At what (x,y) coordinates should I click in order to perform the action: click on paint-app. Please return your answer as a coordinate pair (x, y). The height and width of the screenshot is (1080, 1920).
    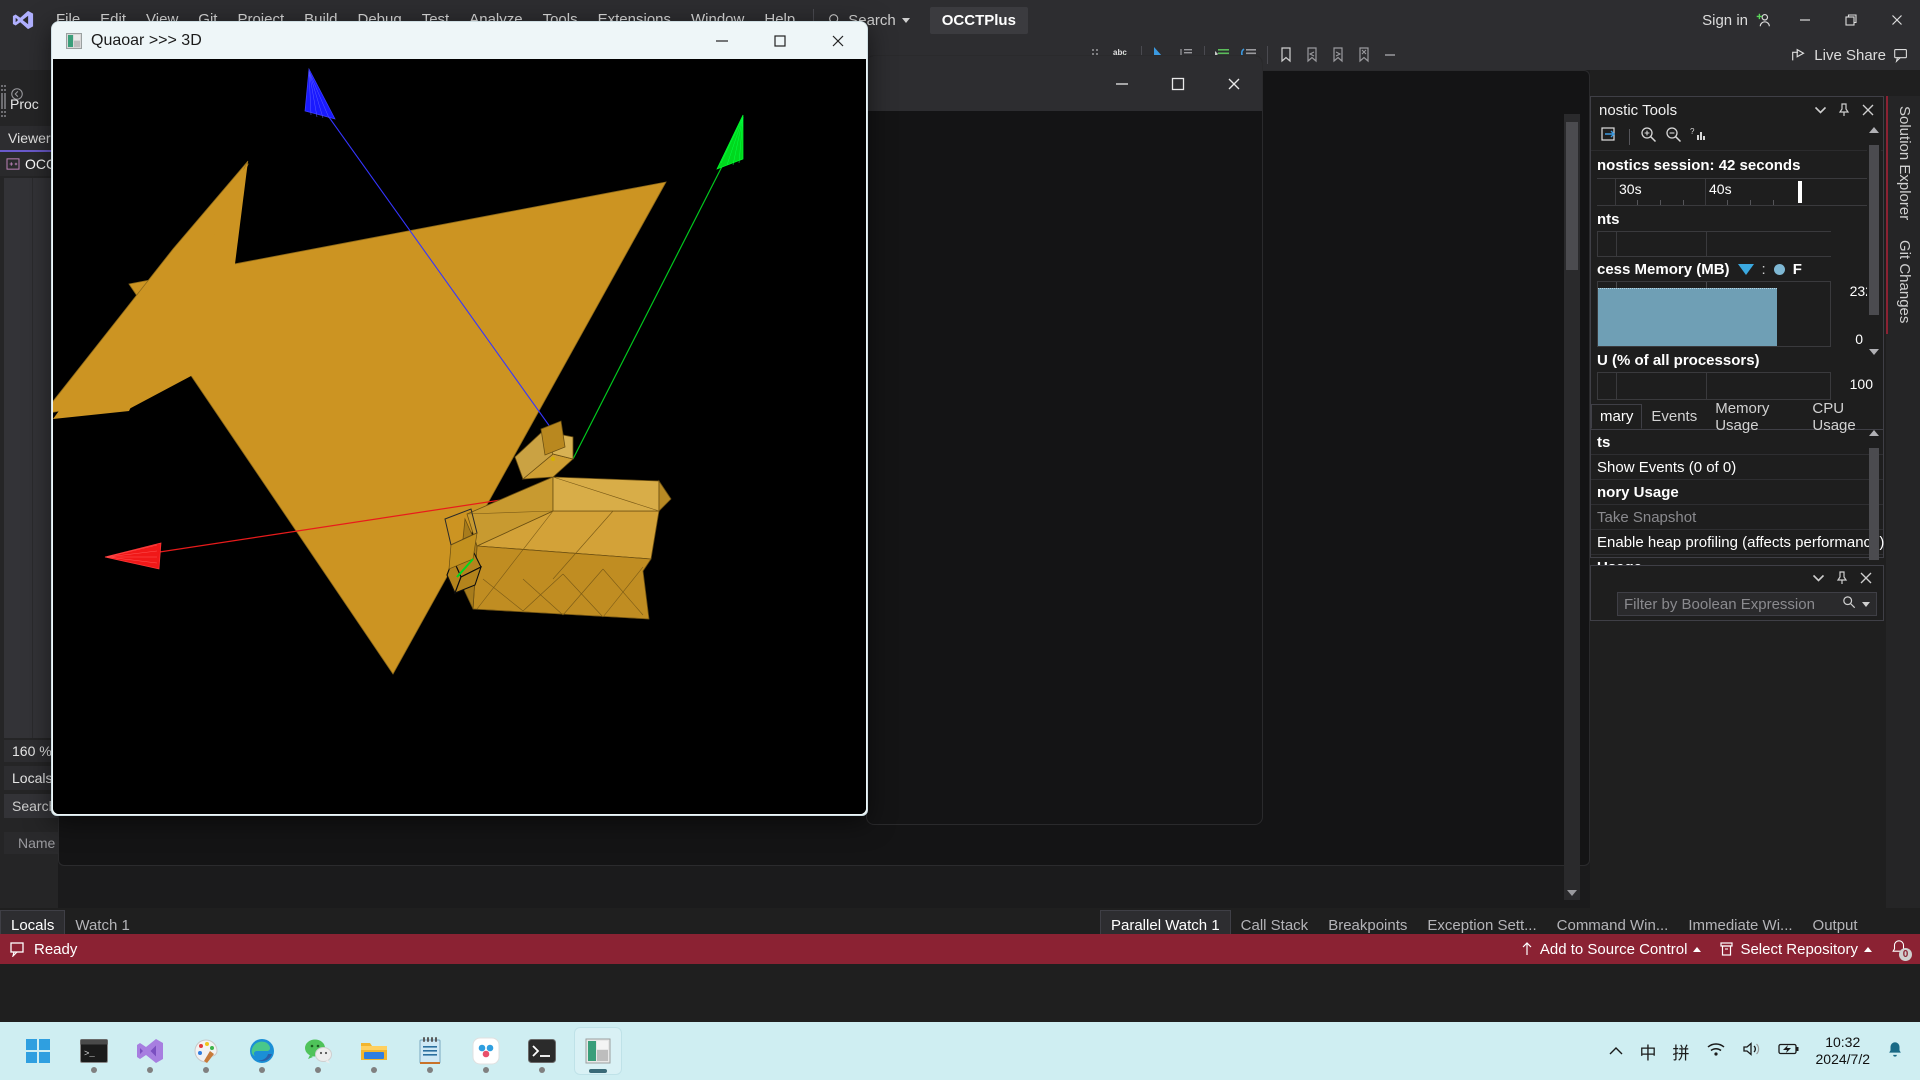
    Looking at the image, I should click on (206, 1051).